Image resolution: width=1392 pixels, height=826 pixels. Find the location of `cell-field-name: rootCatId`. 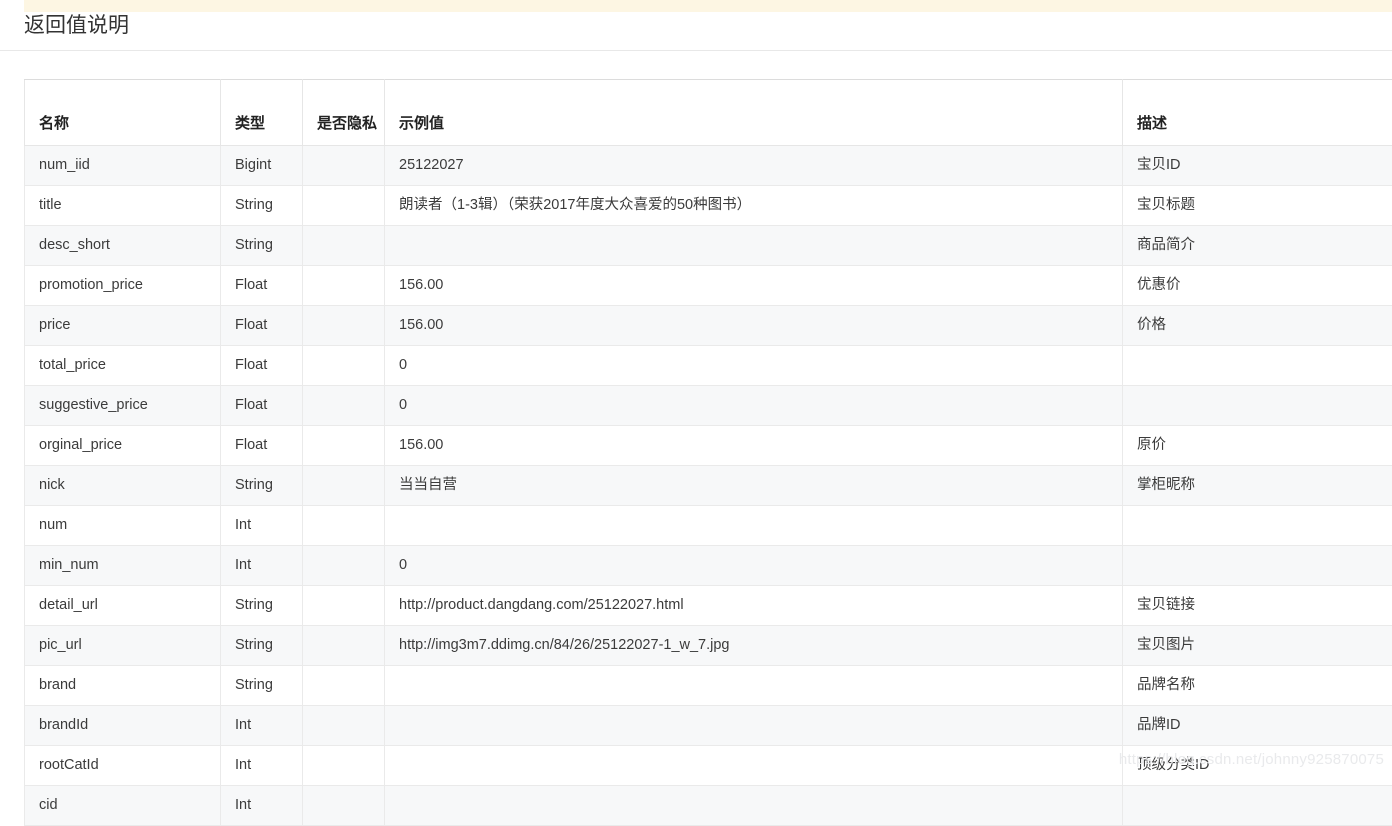

cell-field-name: rootCatId is located at coordinates (123, 766).